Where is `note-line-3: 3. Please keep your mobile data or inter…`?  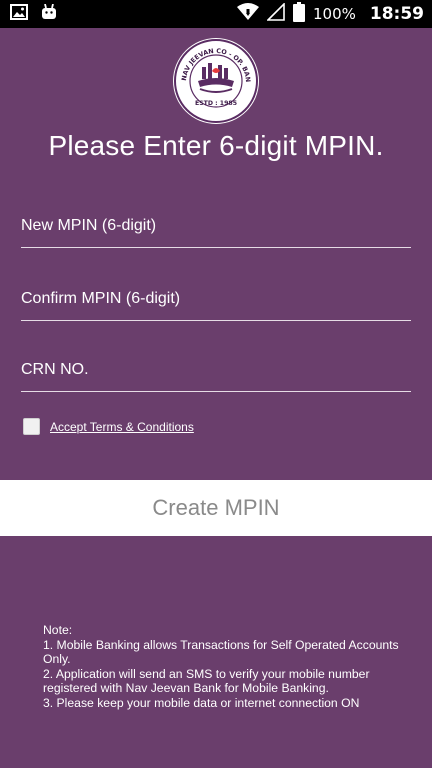
note-line-3: 3. Please keep your mobile data or inter… is located at coordinates (201, 702).